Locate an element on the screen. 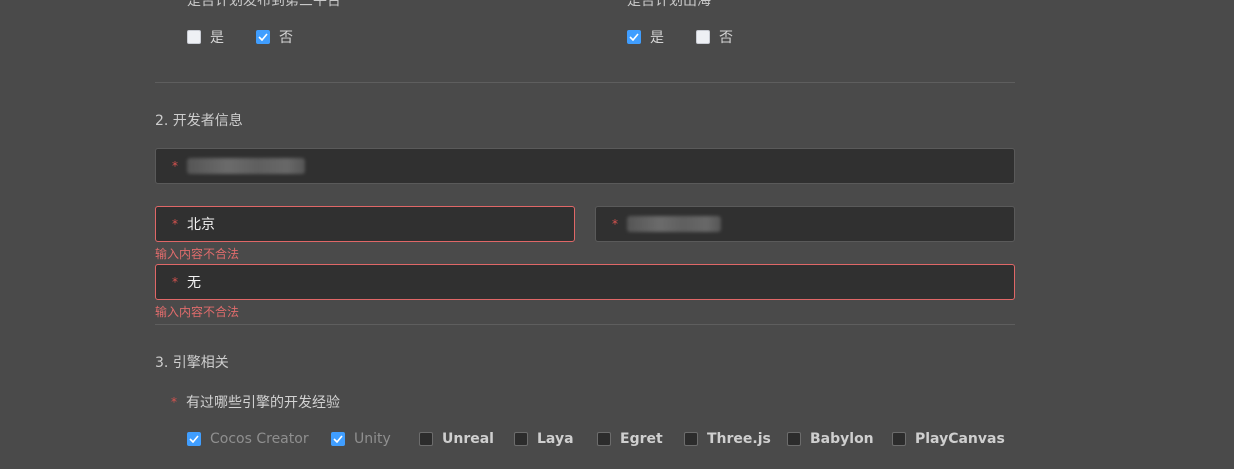 The image size is (1234, 469). engine-option-unity: Unity is located at coordinates (361, 439).